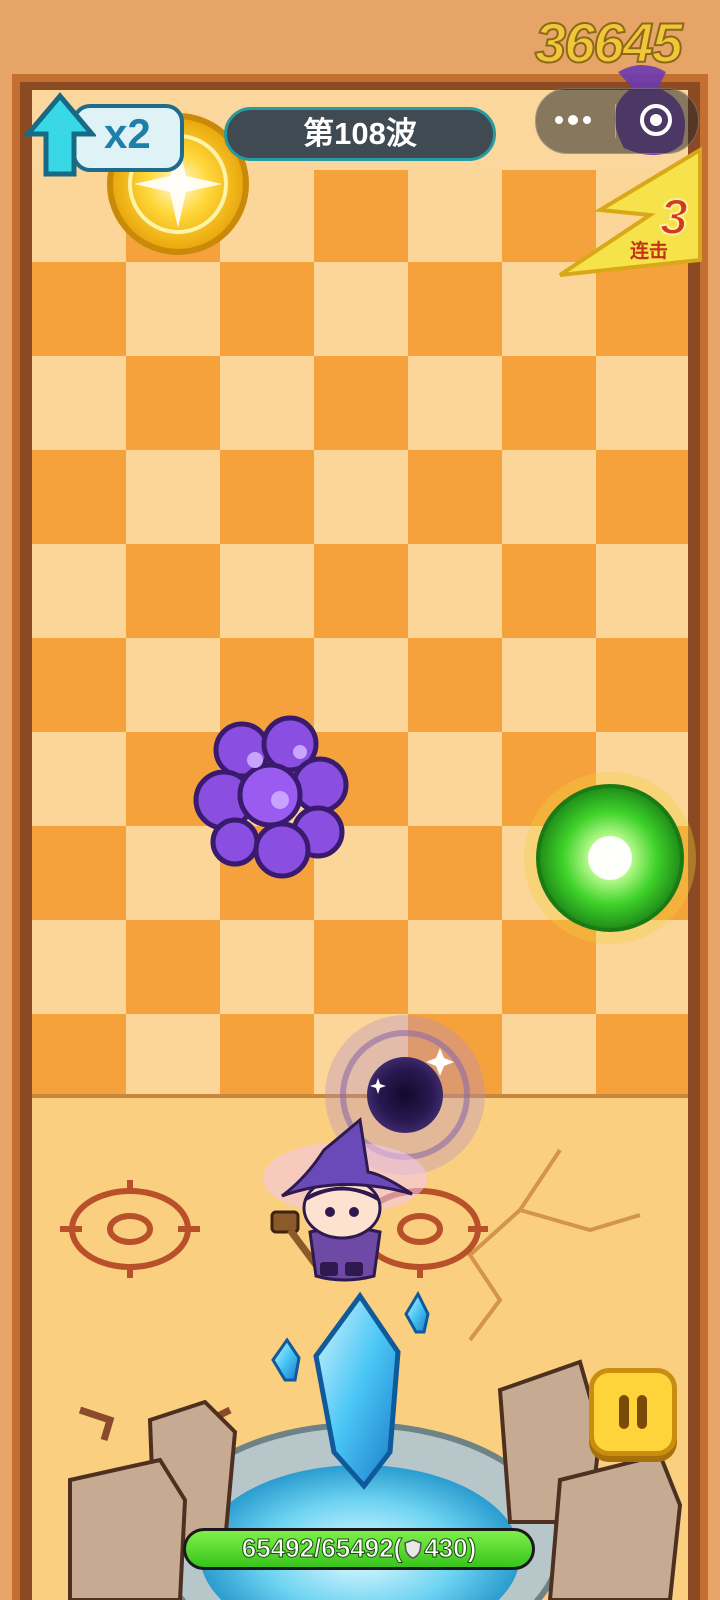  What do you see at coordinates (624, 1412) in the screenshot?
I see `pause-icon` at bounding box center [624, 1412].